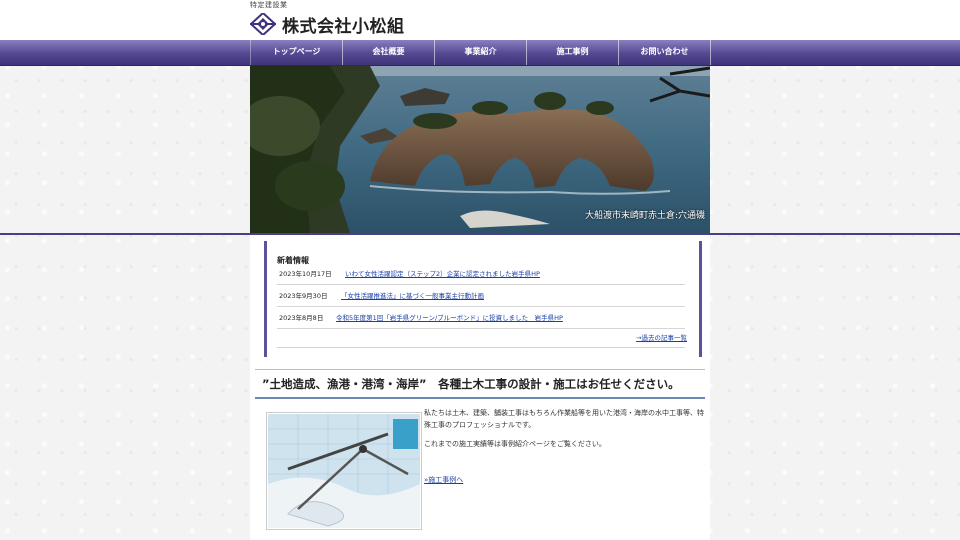  I want to click on news-item: 2023年9月30日 「女性活躍推進法」に基づく一般事業主行動計画, so click(481, 296).